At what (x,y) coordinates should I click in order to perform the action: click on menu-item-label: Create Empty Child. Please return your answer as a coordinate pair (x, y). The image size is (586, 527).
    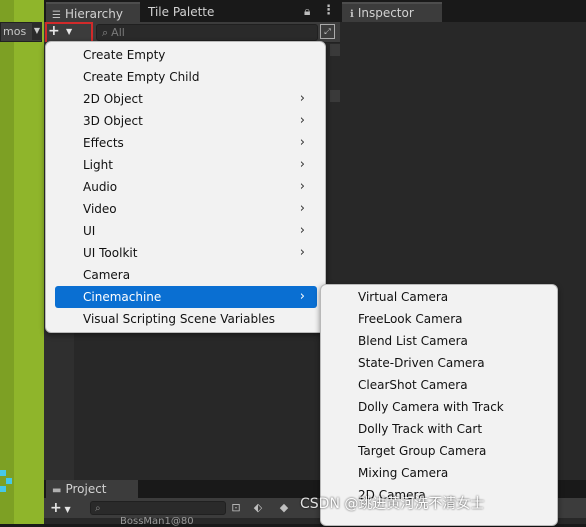
    Looking at the image, I should click on (141, 77).